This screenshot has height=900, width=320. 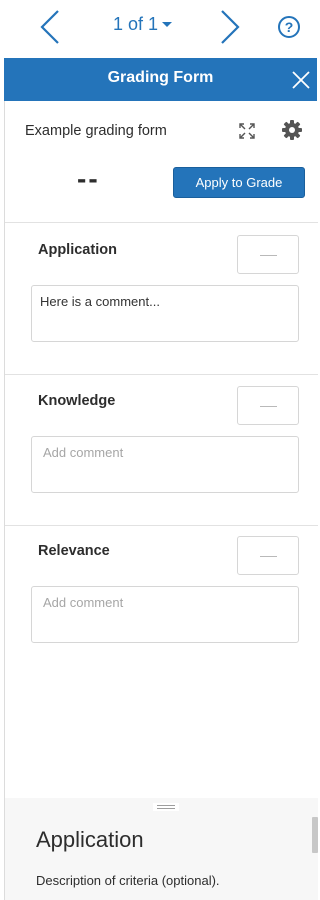 I want to click on form-summary: Example grading form -- Apply to Grade, so click(x=161, y=162).